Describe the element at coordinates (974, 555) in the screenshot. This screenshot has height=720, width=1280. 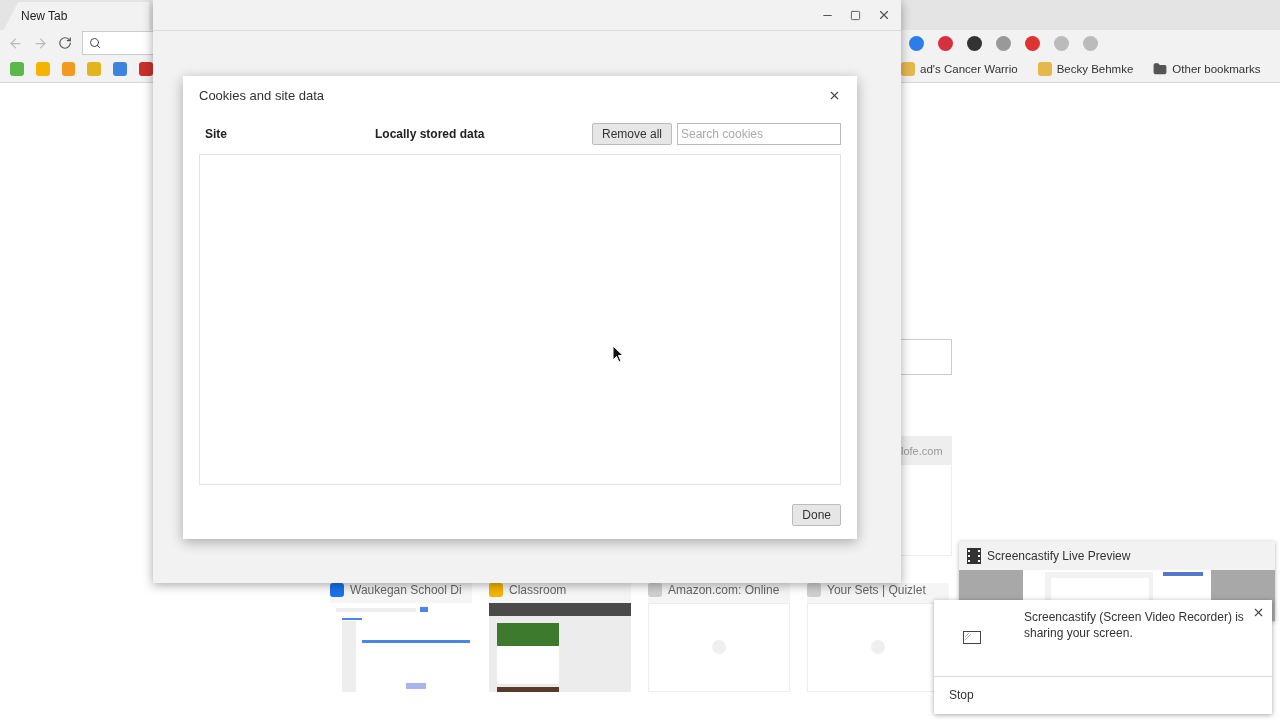
I see `film-icon` at that location.